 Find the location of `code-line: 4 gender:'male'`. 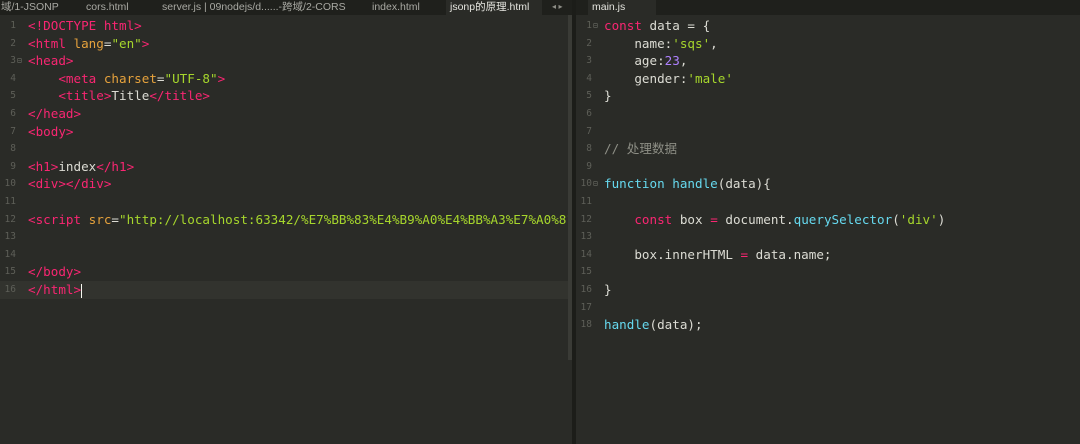

code-line: 4 gender:'male' is located at coordinates (828, 79).